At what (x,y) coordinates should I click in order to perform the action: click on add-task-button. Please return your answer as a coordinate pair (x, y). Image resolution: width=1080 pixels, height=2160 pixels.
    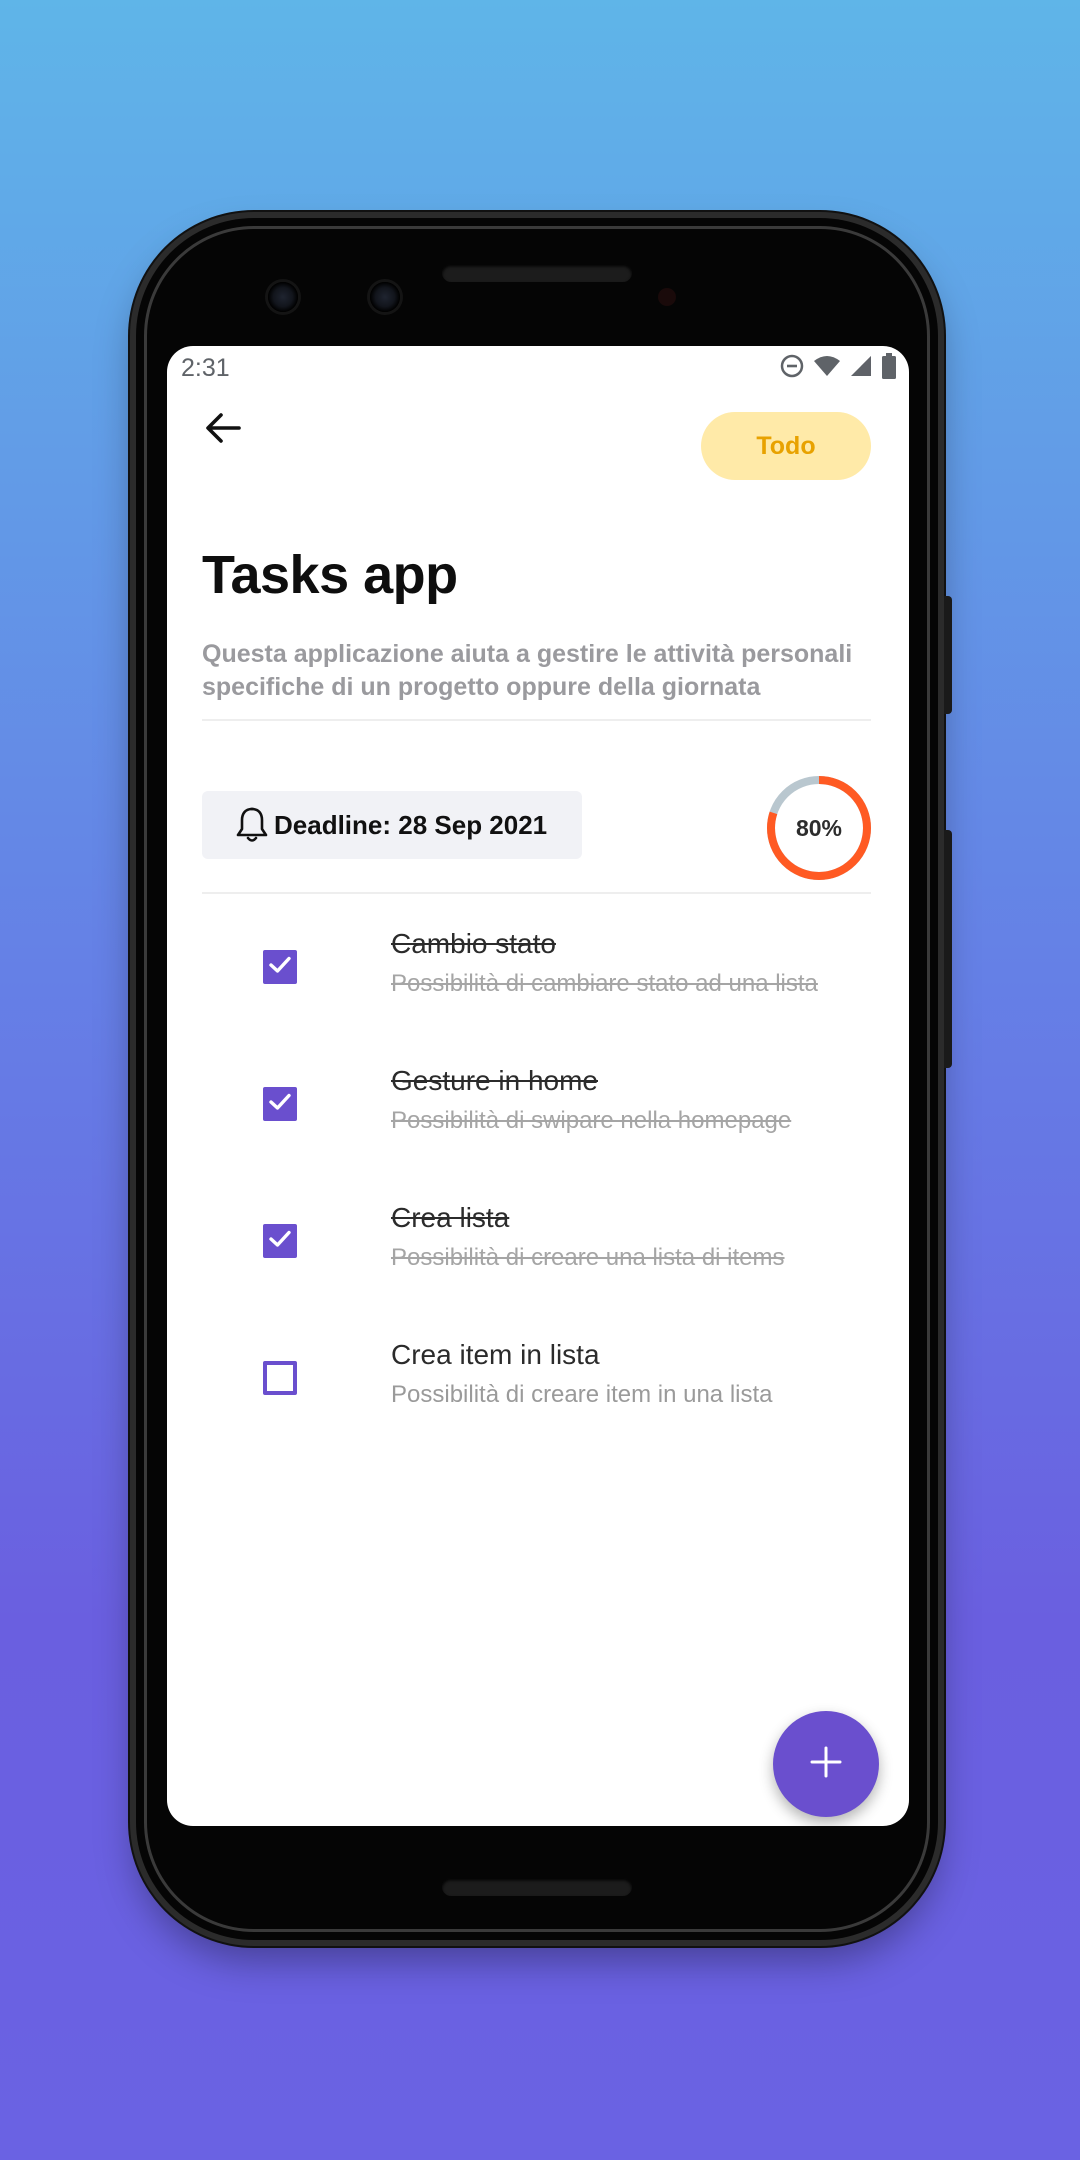
    Looking at the image, I should click on (826, 1764).